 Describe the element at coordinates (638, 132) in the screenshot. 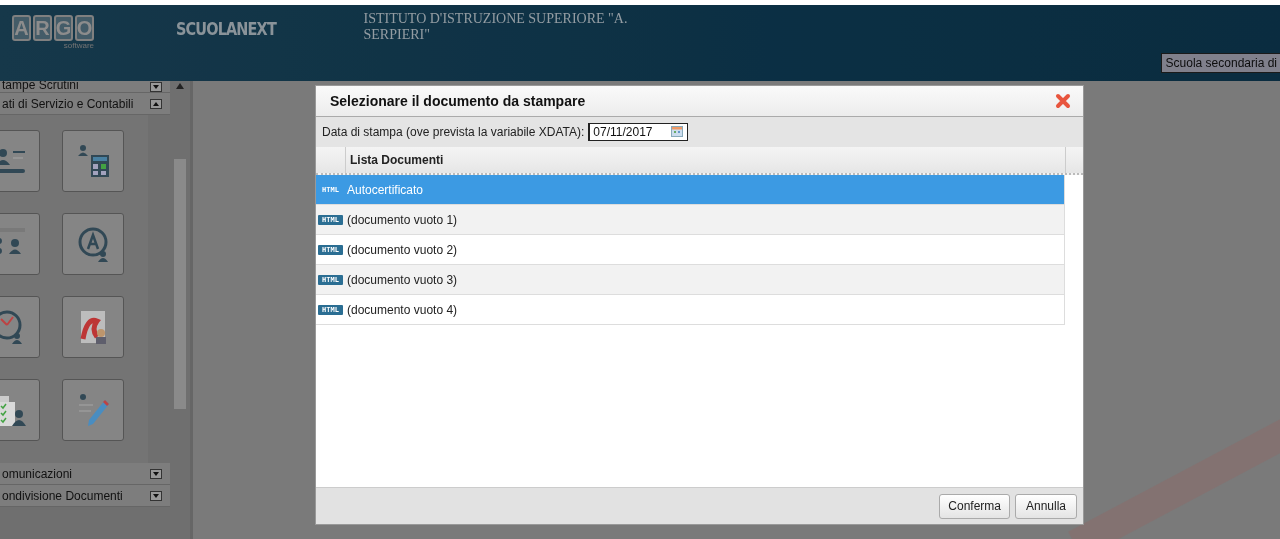

I see `date-field: 07/11/2017` at that location.